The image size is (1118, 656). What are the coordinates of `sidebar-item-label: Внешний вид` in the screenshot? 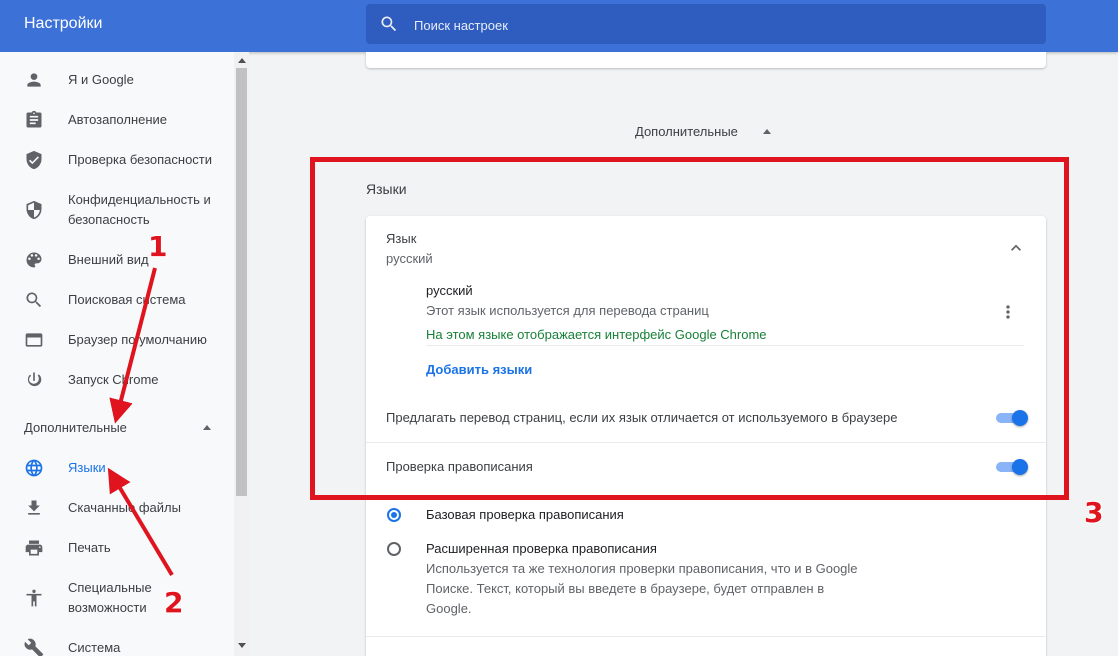 It's located at (108, 259).